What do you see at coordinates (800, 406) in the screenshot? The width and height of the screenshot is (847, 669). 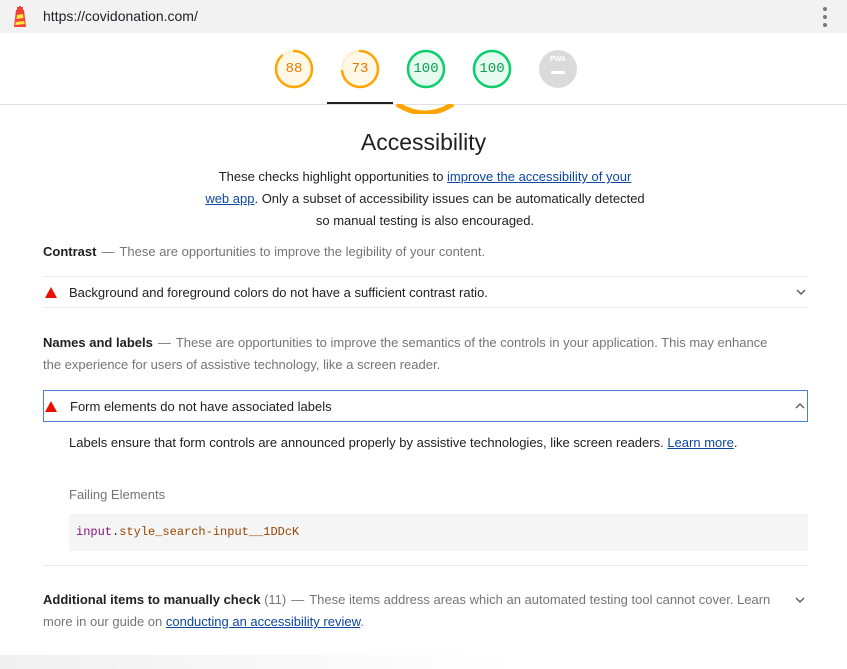 I see `chevron-up-icon` at bounding box center [800, 406].